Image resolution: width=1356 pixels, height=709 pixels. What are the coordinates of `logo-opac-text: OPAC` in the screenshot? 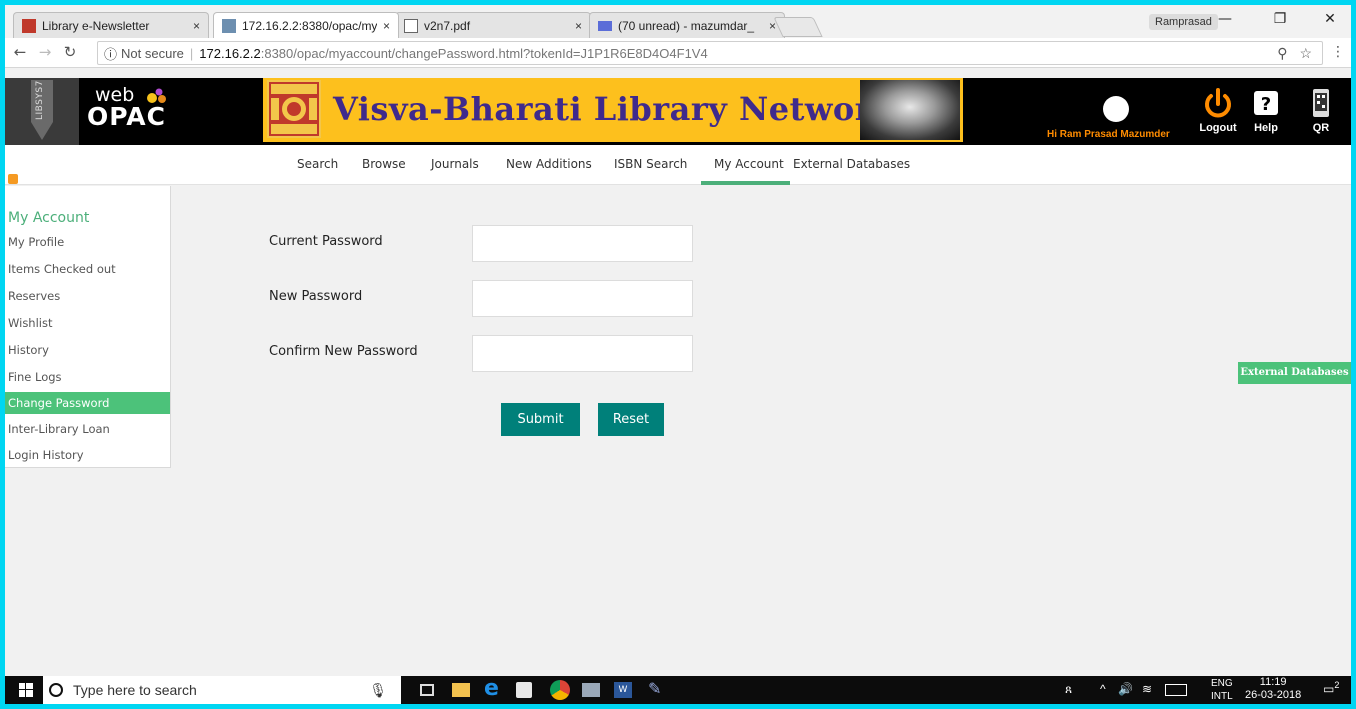 It's located at (126, 116).